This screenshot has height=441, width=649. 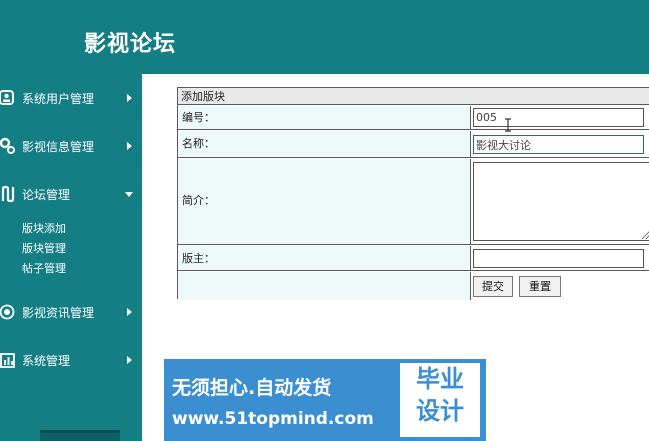 I want to click on form-title-bar: 添加版块, so click(x=413, y=96).